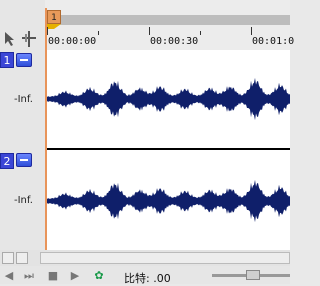 The height and width of the screenshot is (286, 320). Describe the element at coordinates (22, 258) in the screenshot. I see `scroll-right-button` at that location.